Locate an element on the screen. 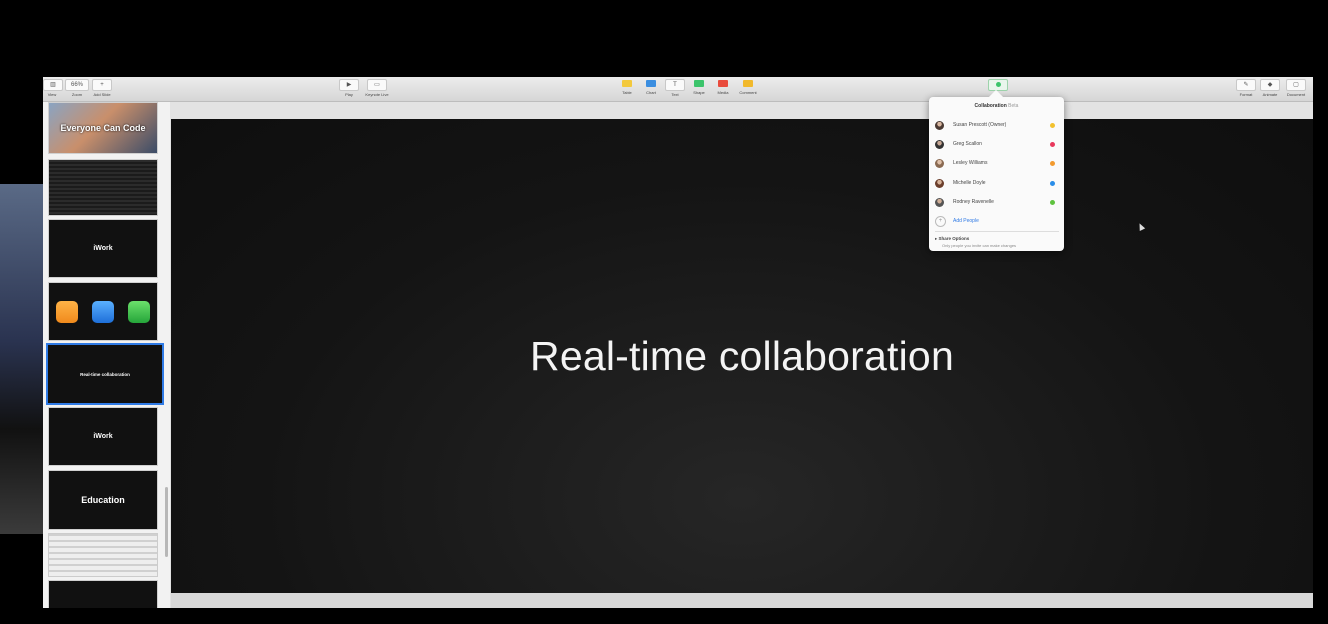 This screenshot has width=1328, height=624. document-button: ▢ Document is located at coordinates (1296, 88).